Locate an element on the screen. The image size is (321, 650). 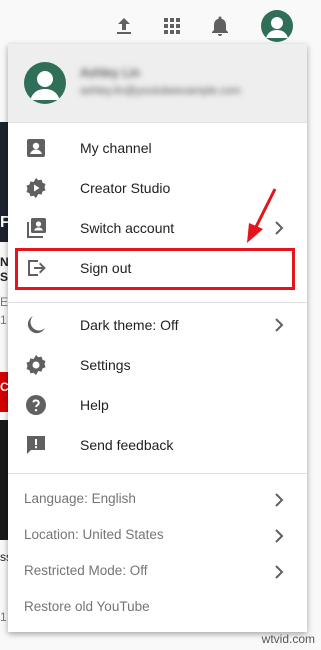
menu-item-label: Creator Studio is located at coordinates (125, 188).